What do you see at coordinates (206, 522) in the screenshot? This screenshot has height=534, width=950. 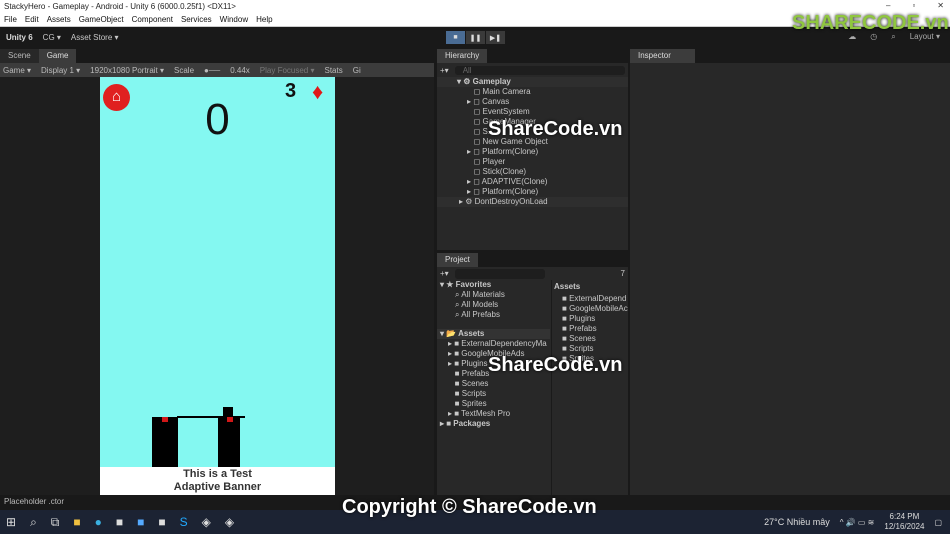 I see `unity-hub-icon: ◈` at bounding box center [206, 522].